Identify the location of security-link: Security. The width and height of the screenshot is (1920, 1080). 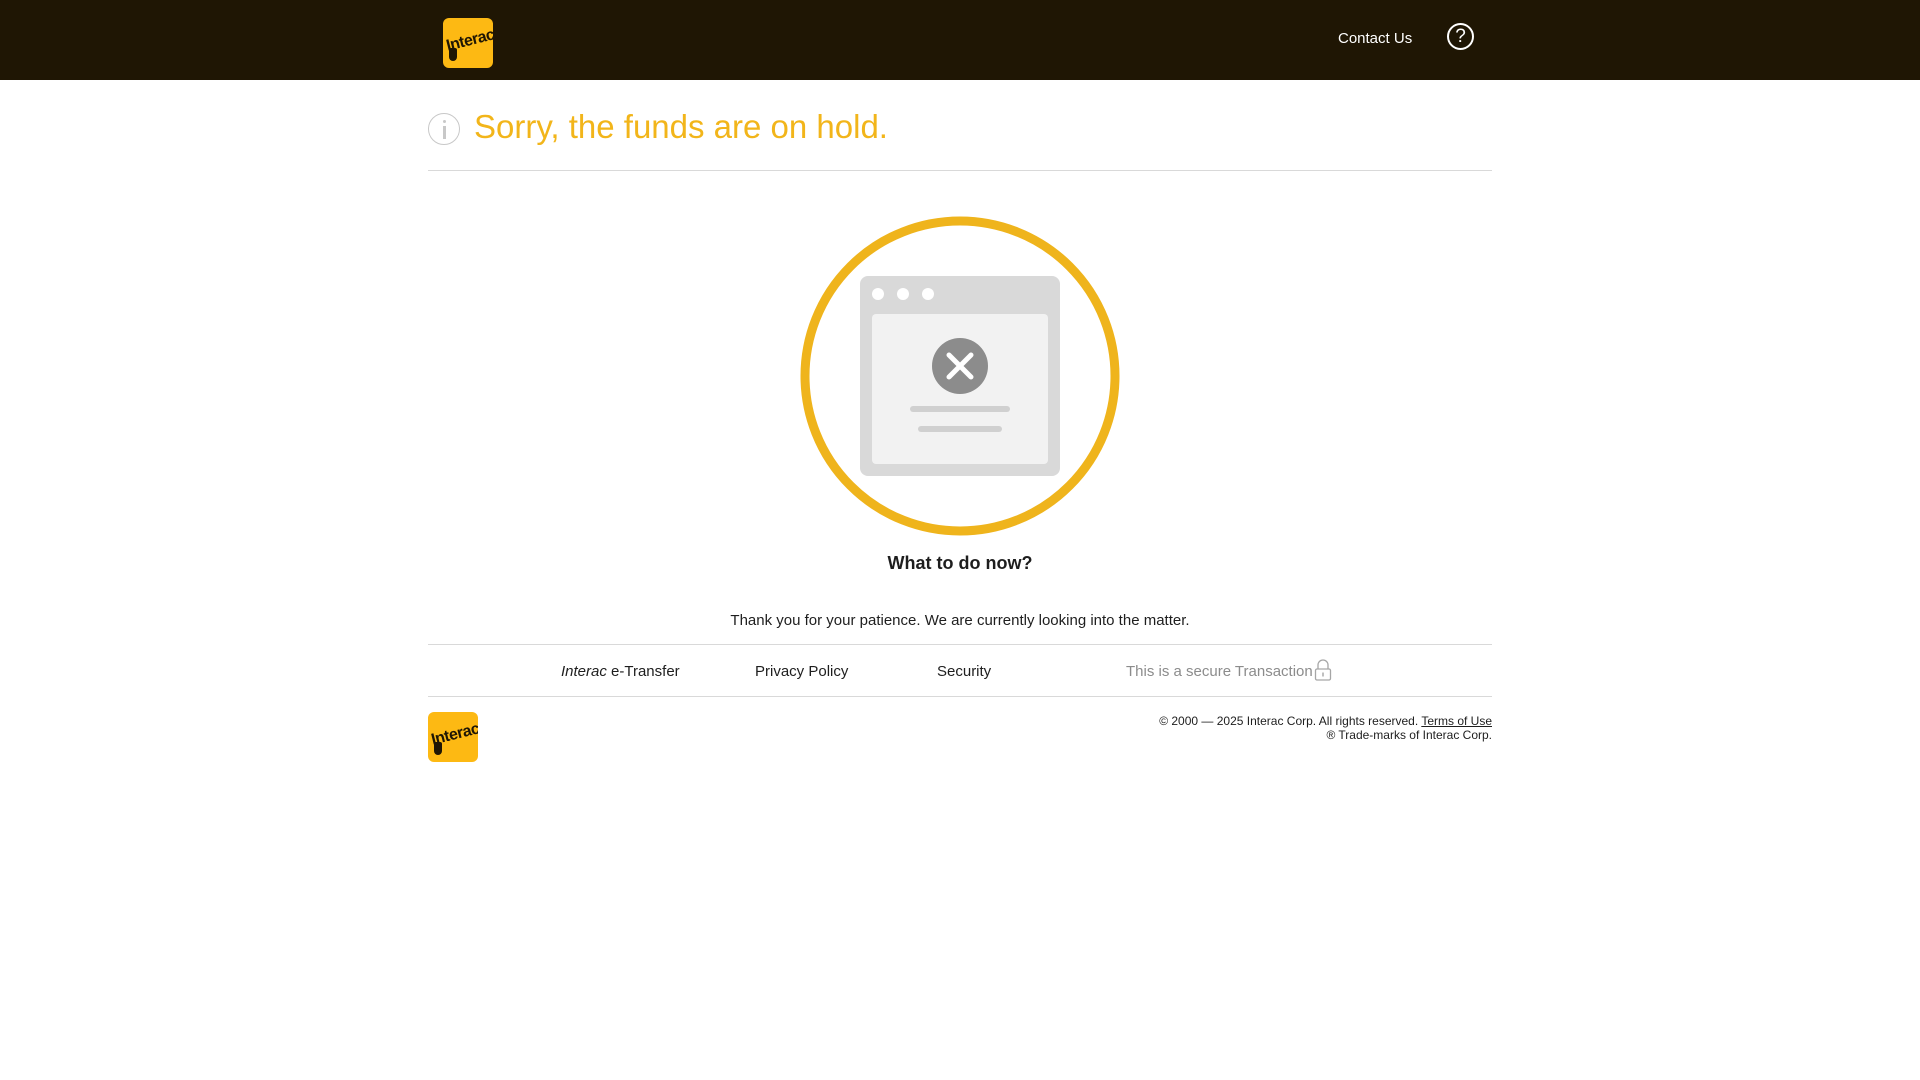
(964, 671).